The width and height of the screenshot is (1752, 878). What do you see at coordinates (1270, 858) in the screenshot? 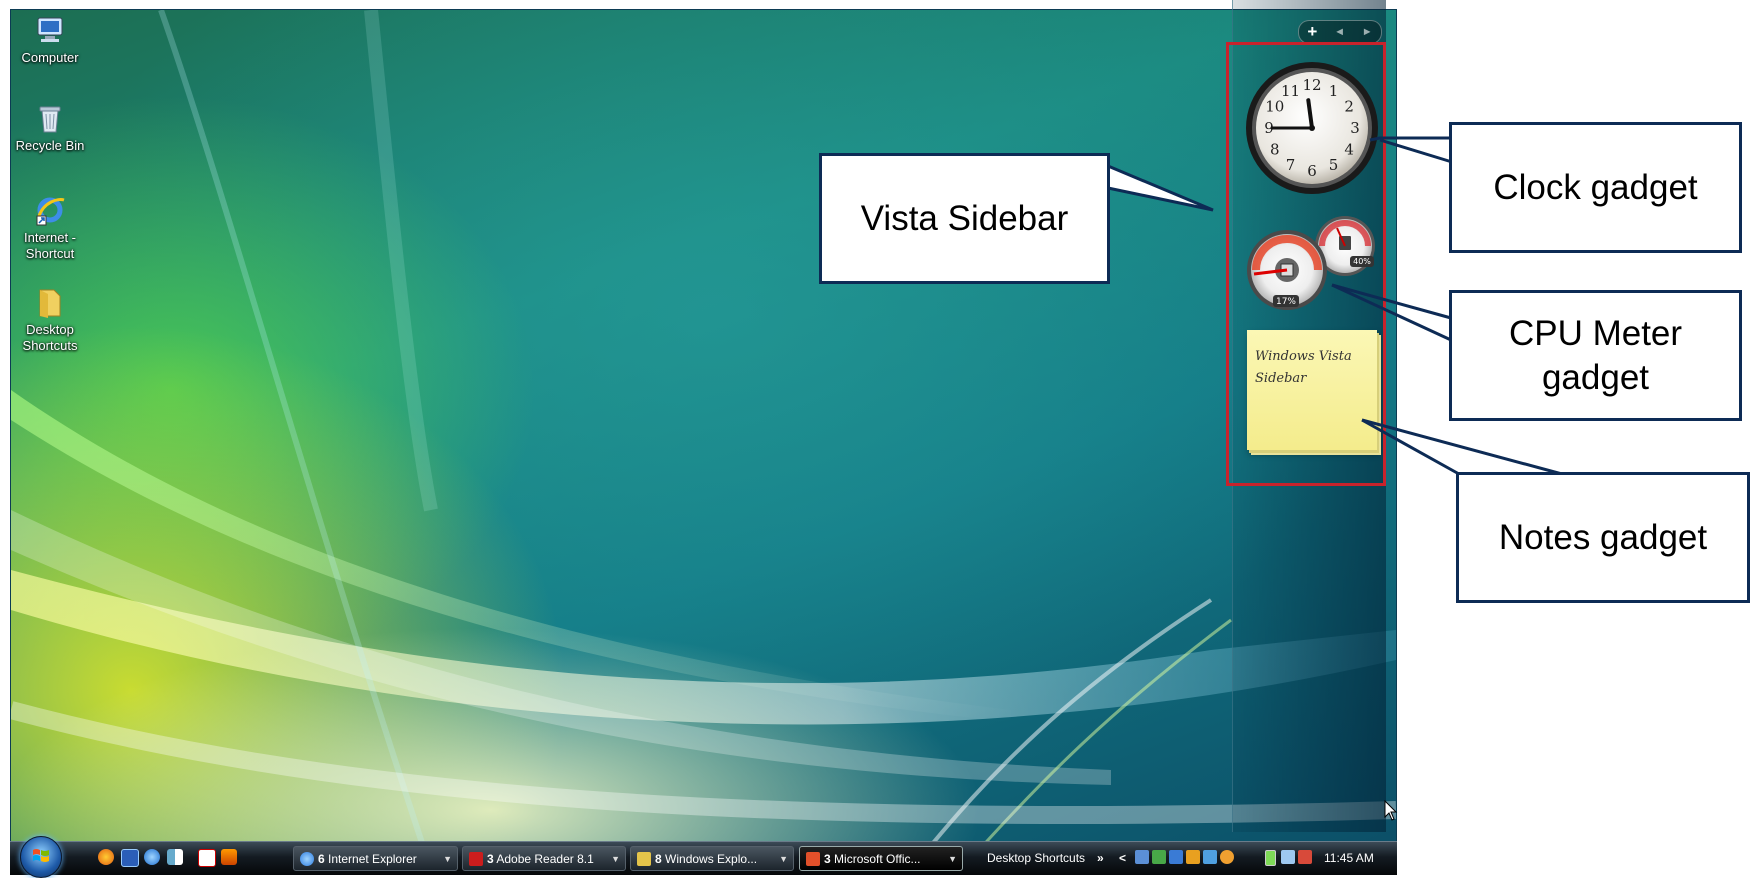
I see `battery-icon` at bounding box center [1270, 858].